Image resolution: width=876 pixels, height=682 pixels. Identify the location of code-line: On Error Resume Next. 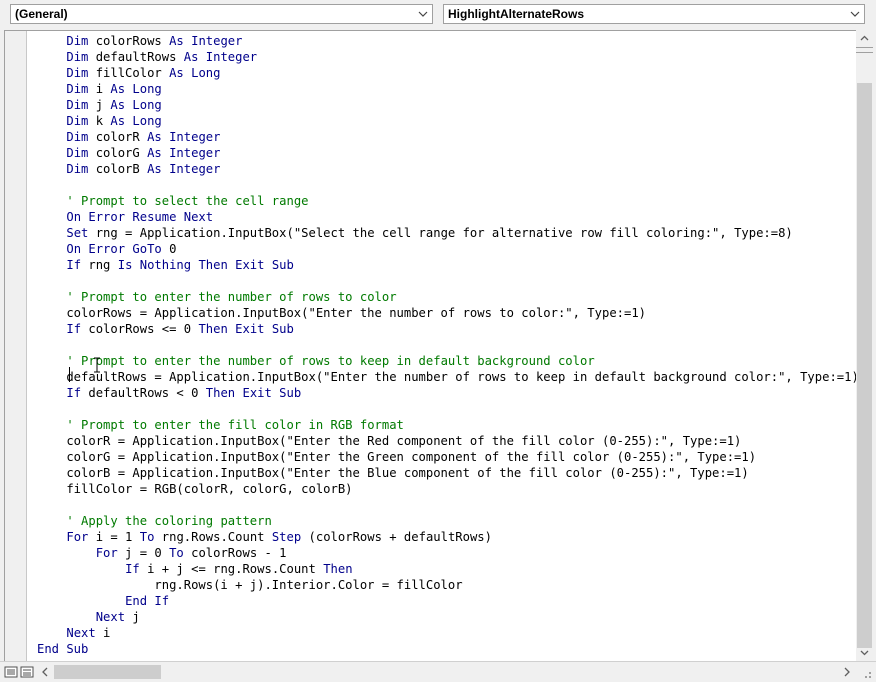
(446, 217).